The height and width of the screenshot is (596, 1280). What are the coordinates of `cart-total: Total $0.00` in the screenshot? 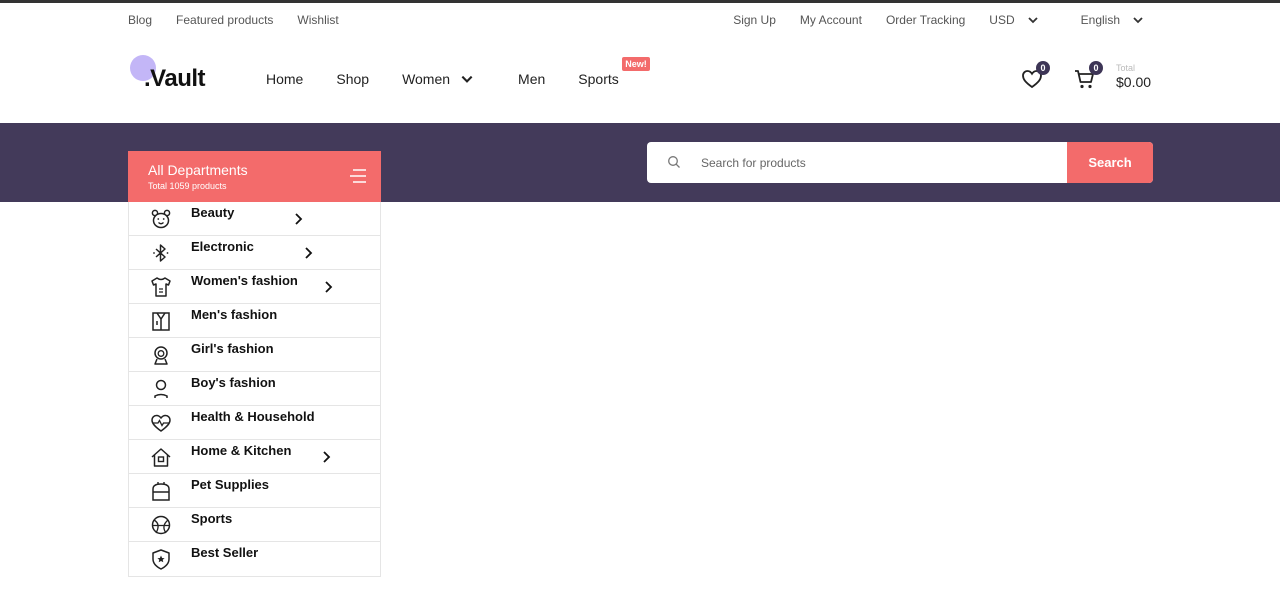 It's located at (1133, 76).